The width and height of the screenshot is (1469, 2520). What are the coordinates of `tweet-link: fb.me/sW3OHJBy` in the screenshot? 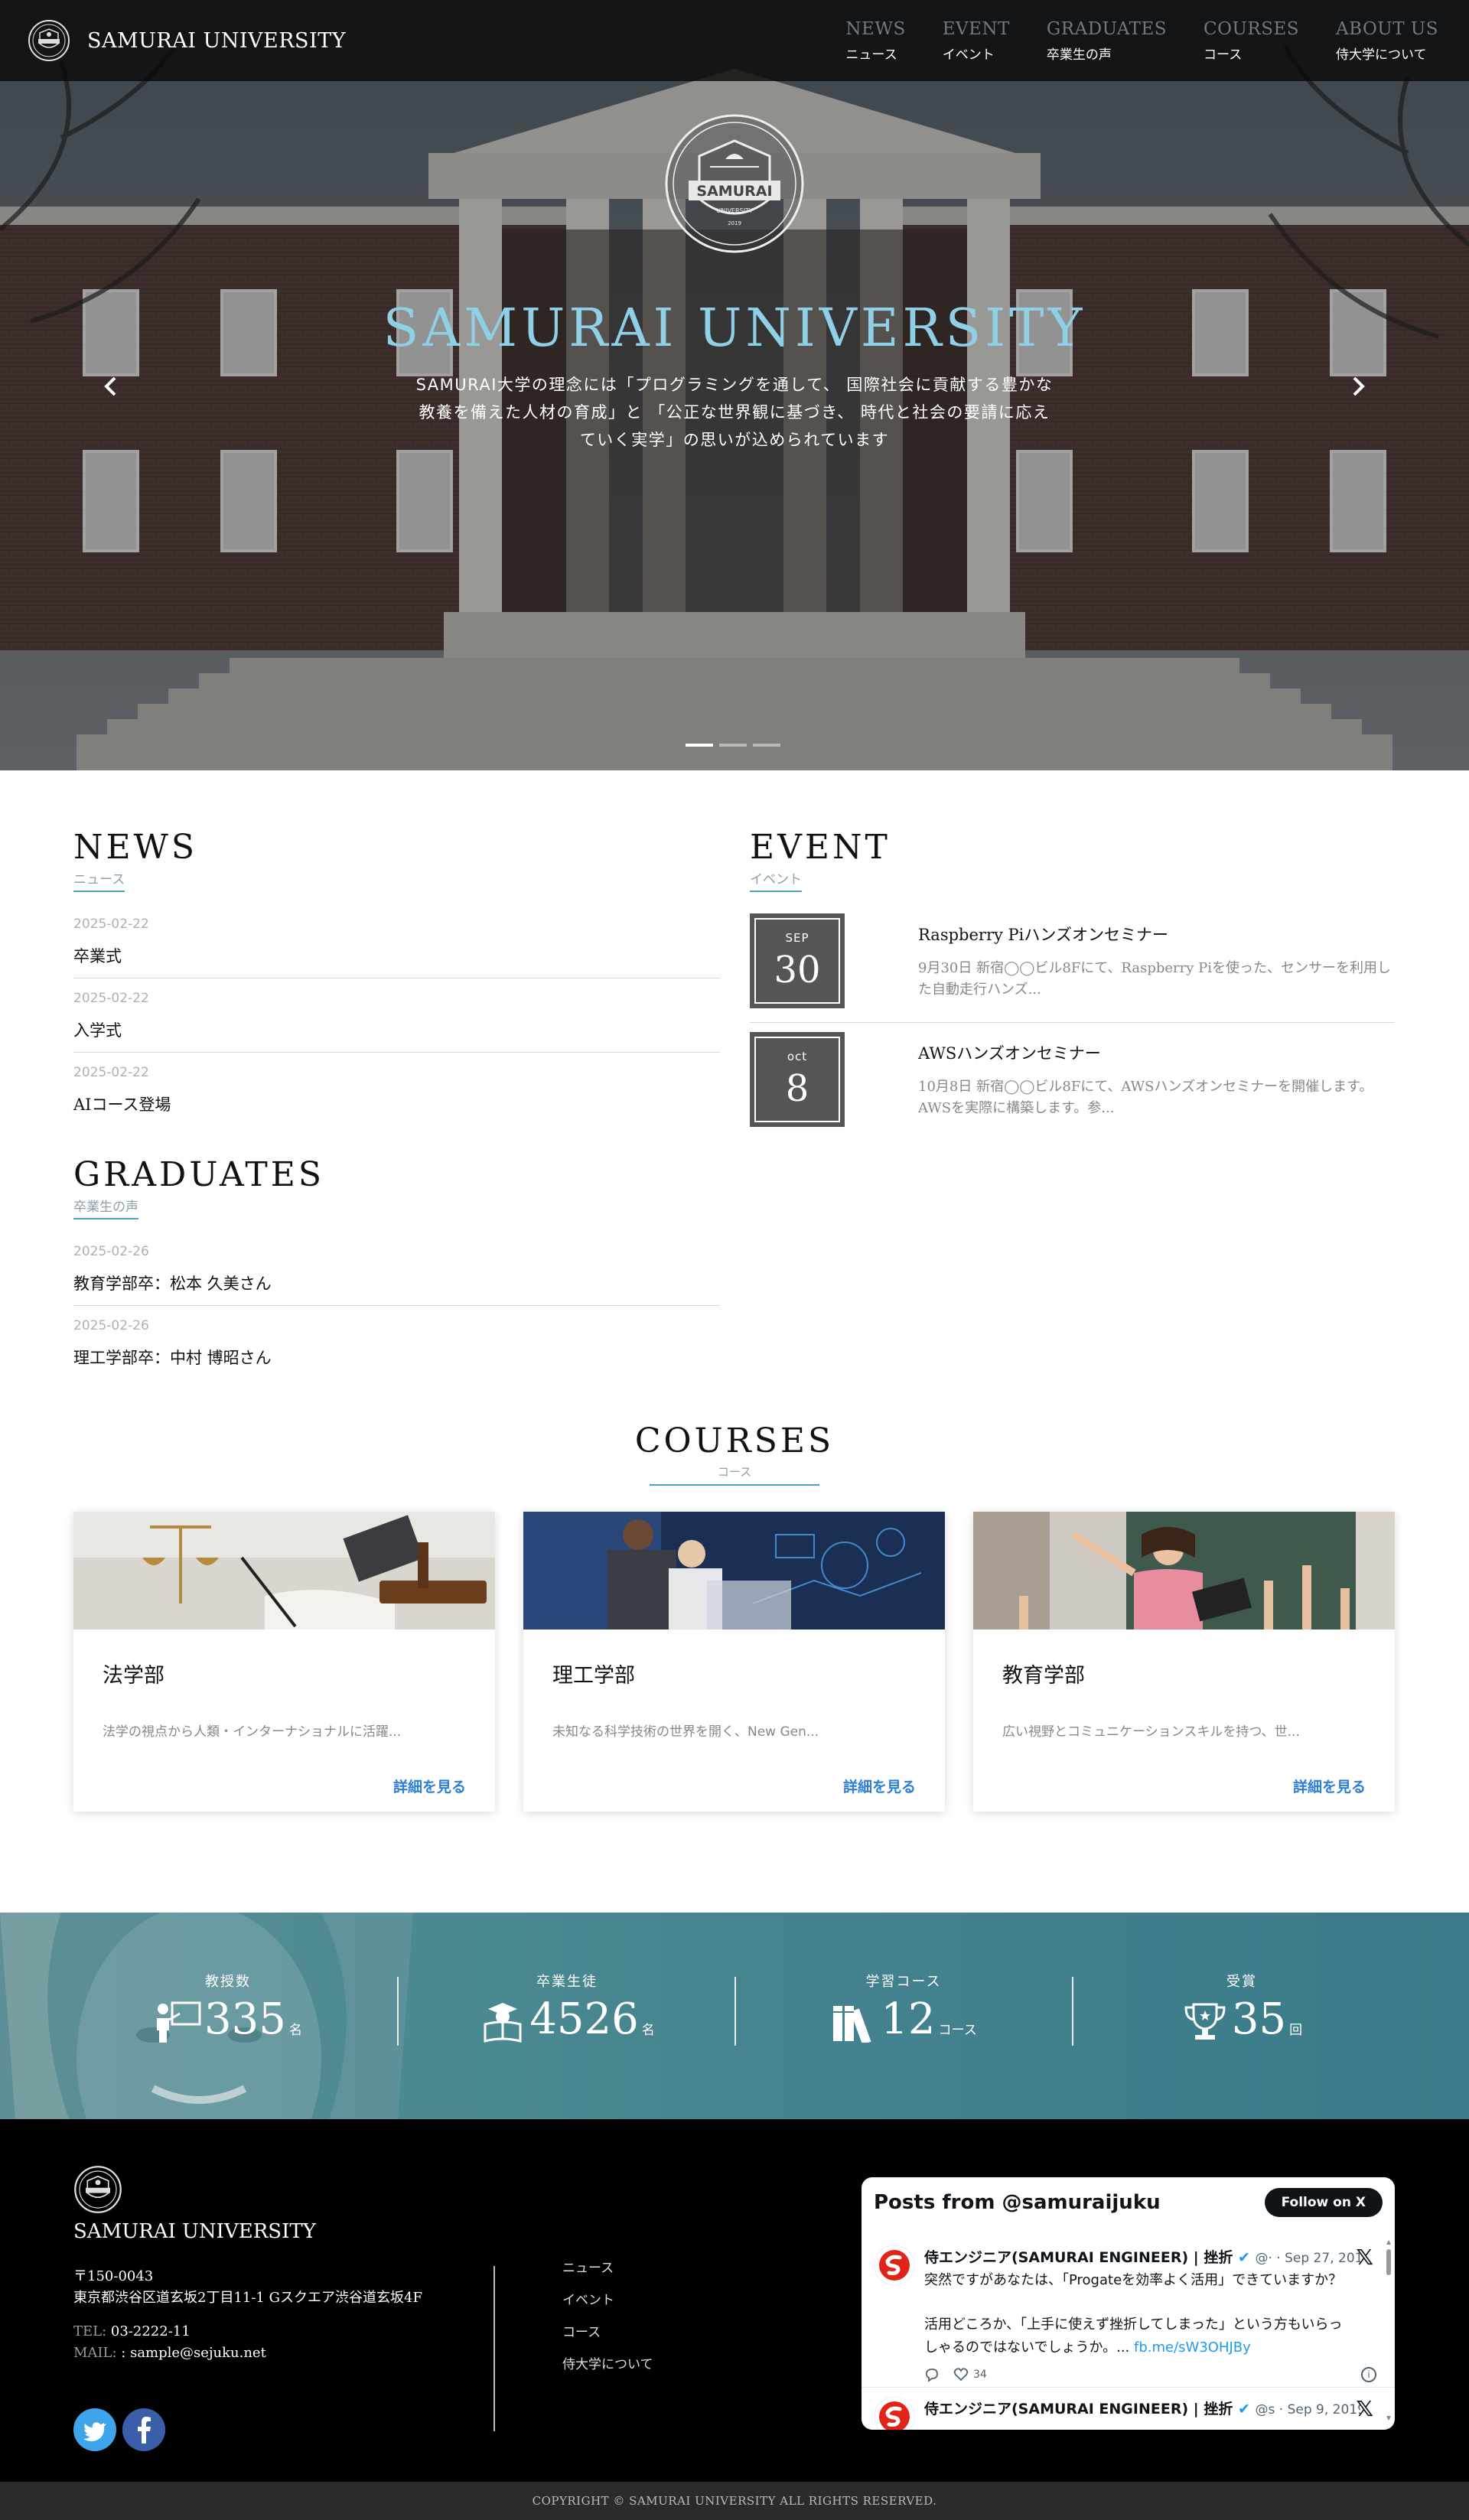 It's located at (1193, 2347).